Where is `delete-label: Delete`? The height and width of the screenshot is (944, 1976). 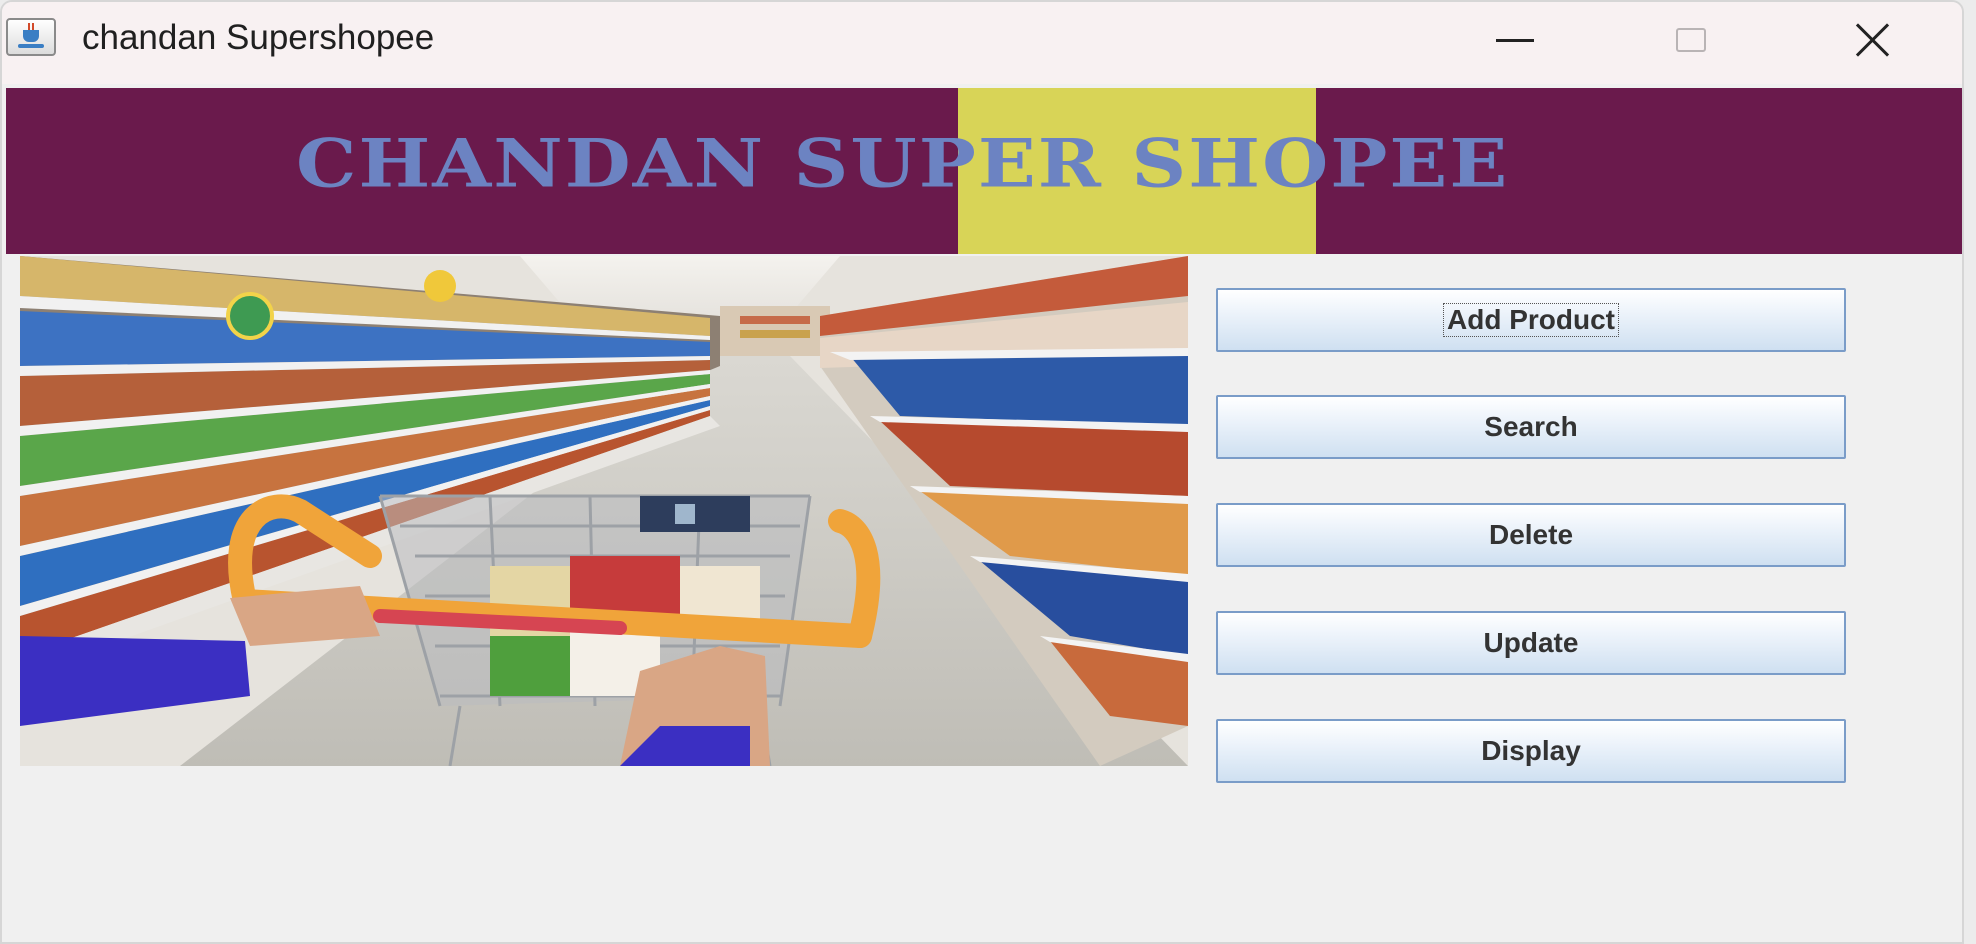
delete-label: Delete is located at coordinates (1531, 534).